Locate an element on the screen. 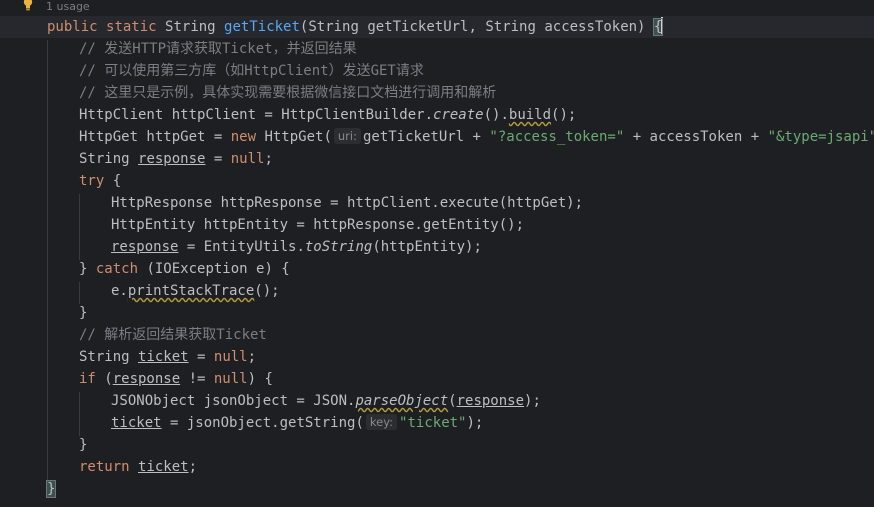  keyword: public is located at coordinates (72, 27).